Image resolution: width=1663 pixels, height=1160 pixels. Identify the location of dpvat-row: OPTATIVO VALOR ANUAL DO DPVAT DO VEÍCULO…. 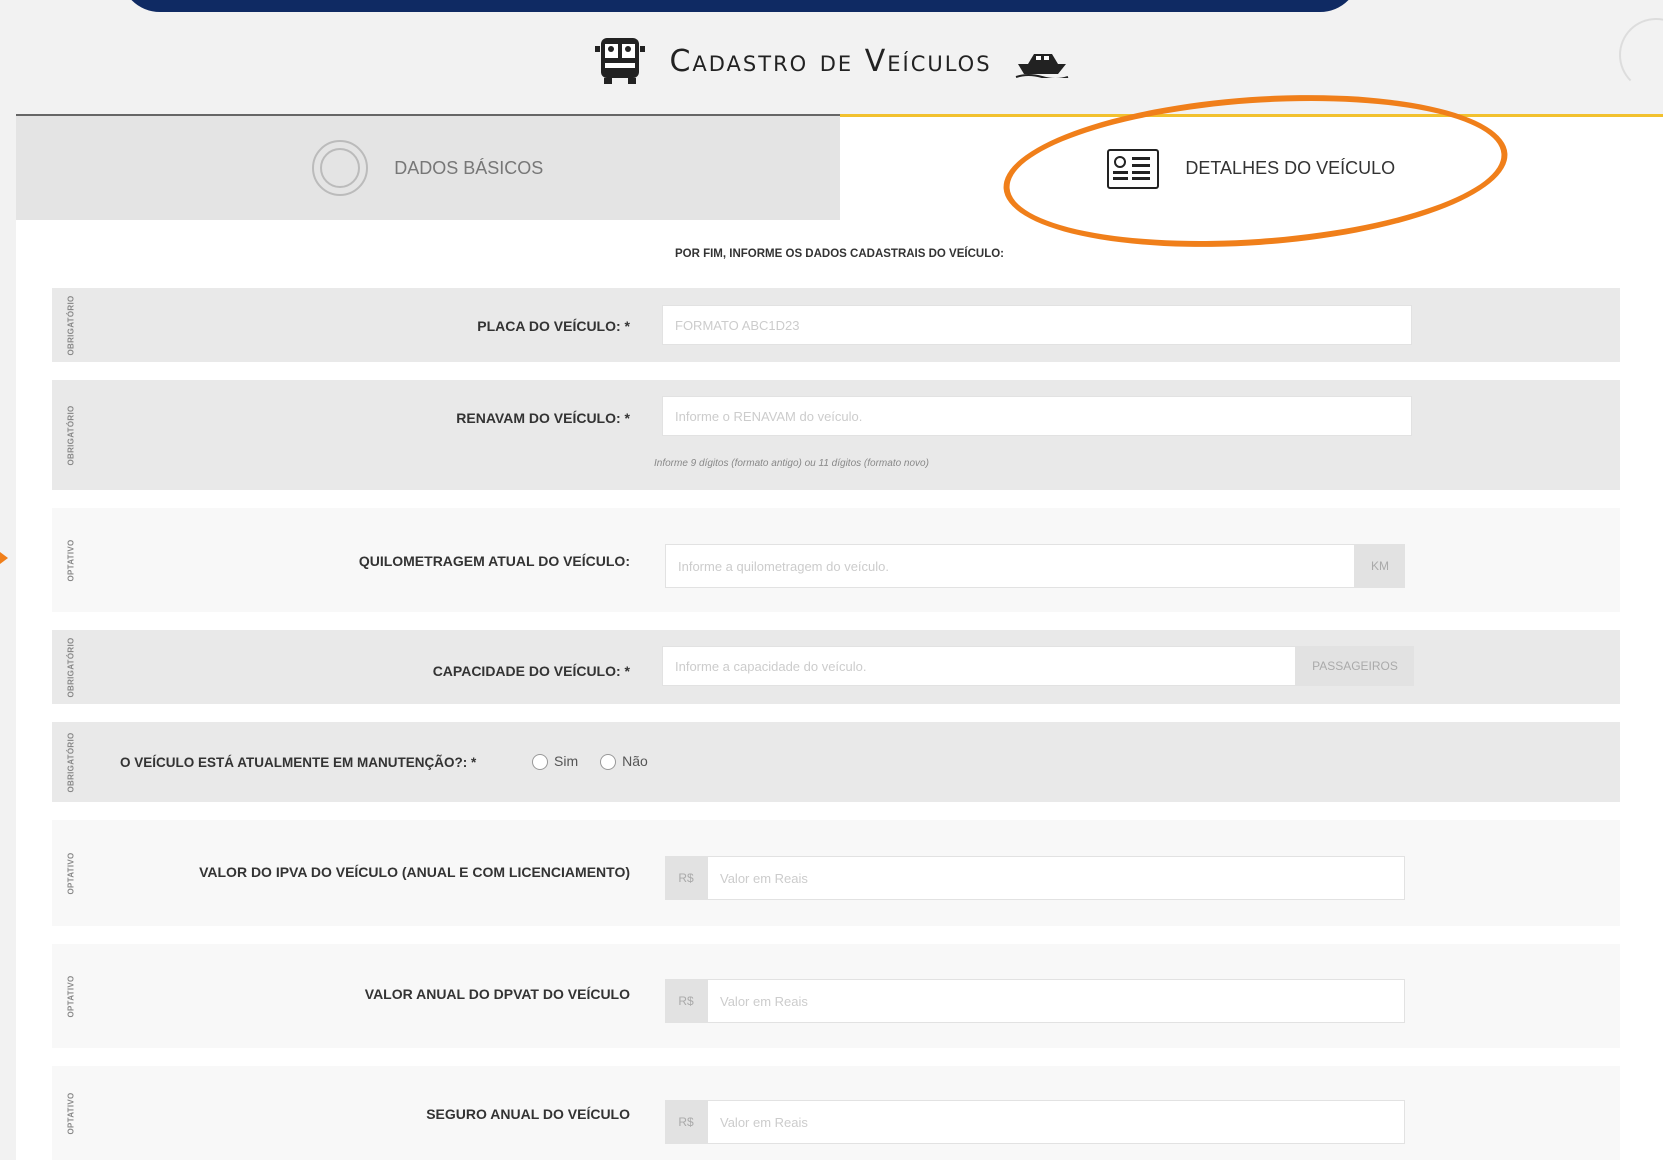
(836, 996).